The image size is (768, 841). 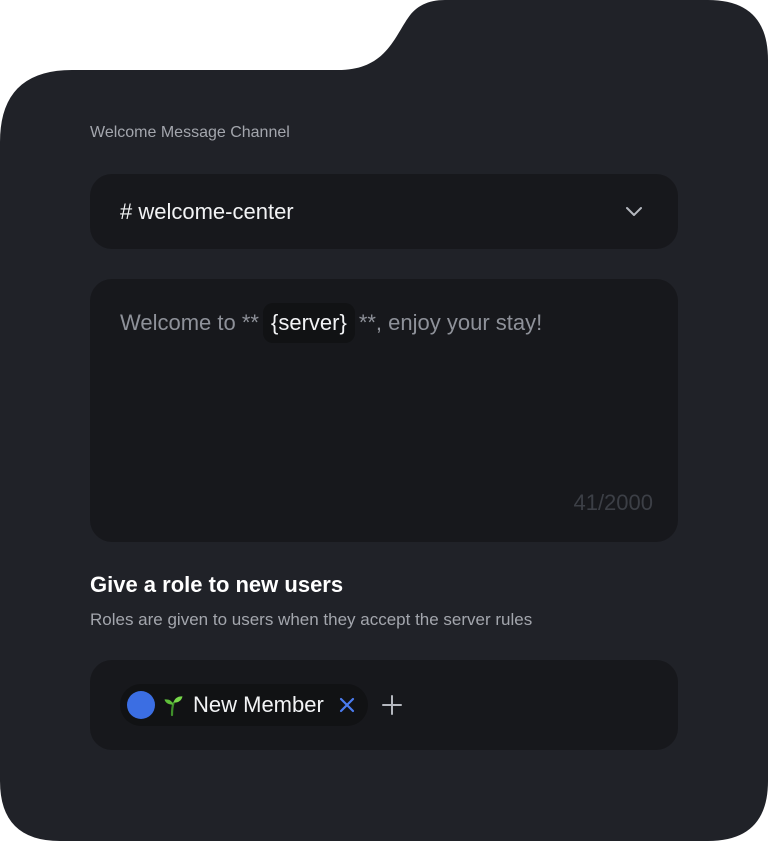 I want to click on welcome-channel-select: # welcome-center, so click(x=384, y=211).